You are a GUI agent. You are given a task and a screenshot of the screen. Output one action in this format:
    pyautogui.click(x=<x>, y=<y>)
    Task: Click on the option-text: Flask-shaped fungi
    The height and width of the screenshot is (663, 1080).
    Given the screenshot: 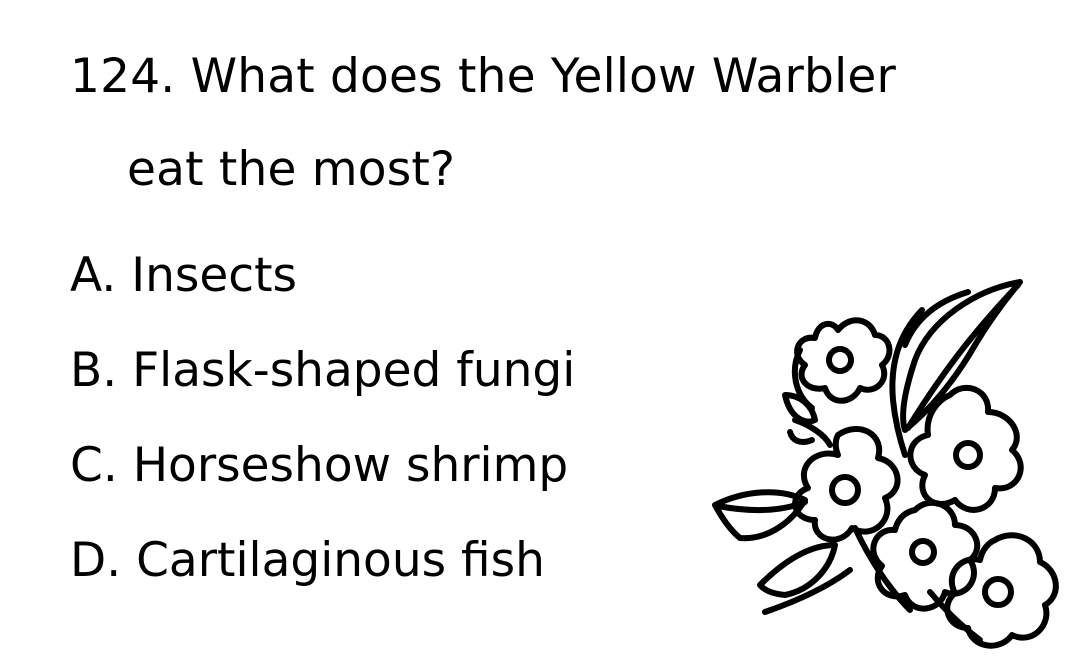 What is the action you would take?
    pyautogui.click(x=354, y=370)
    